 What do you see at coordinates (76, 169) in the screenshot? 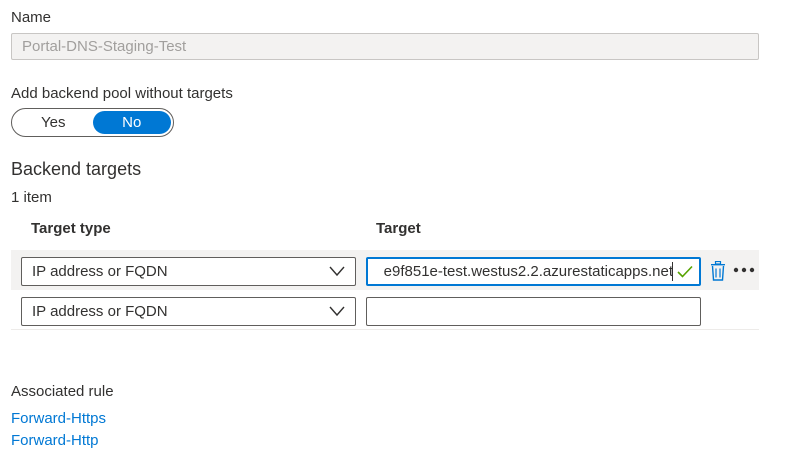
I see `backend-targets-title: Backend targets` at bounding box center [76, 169].